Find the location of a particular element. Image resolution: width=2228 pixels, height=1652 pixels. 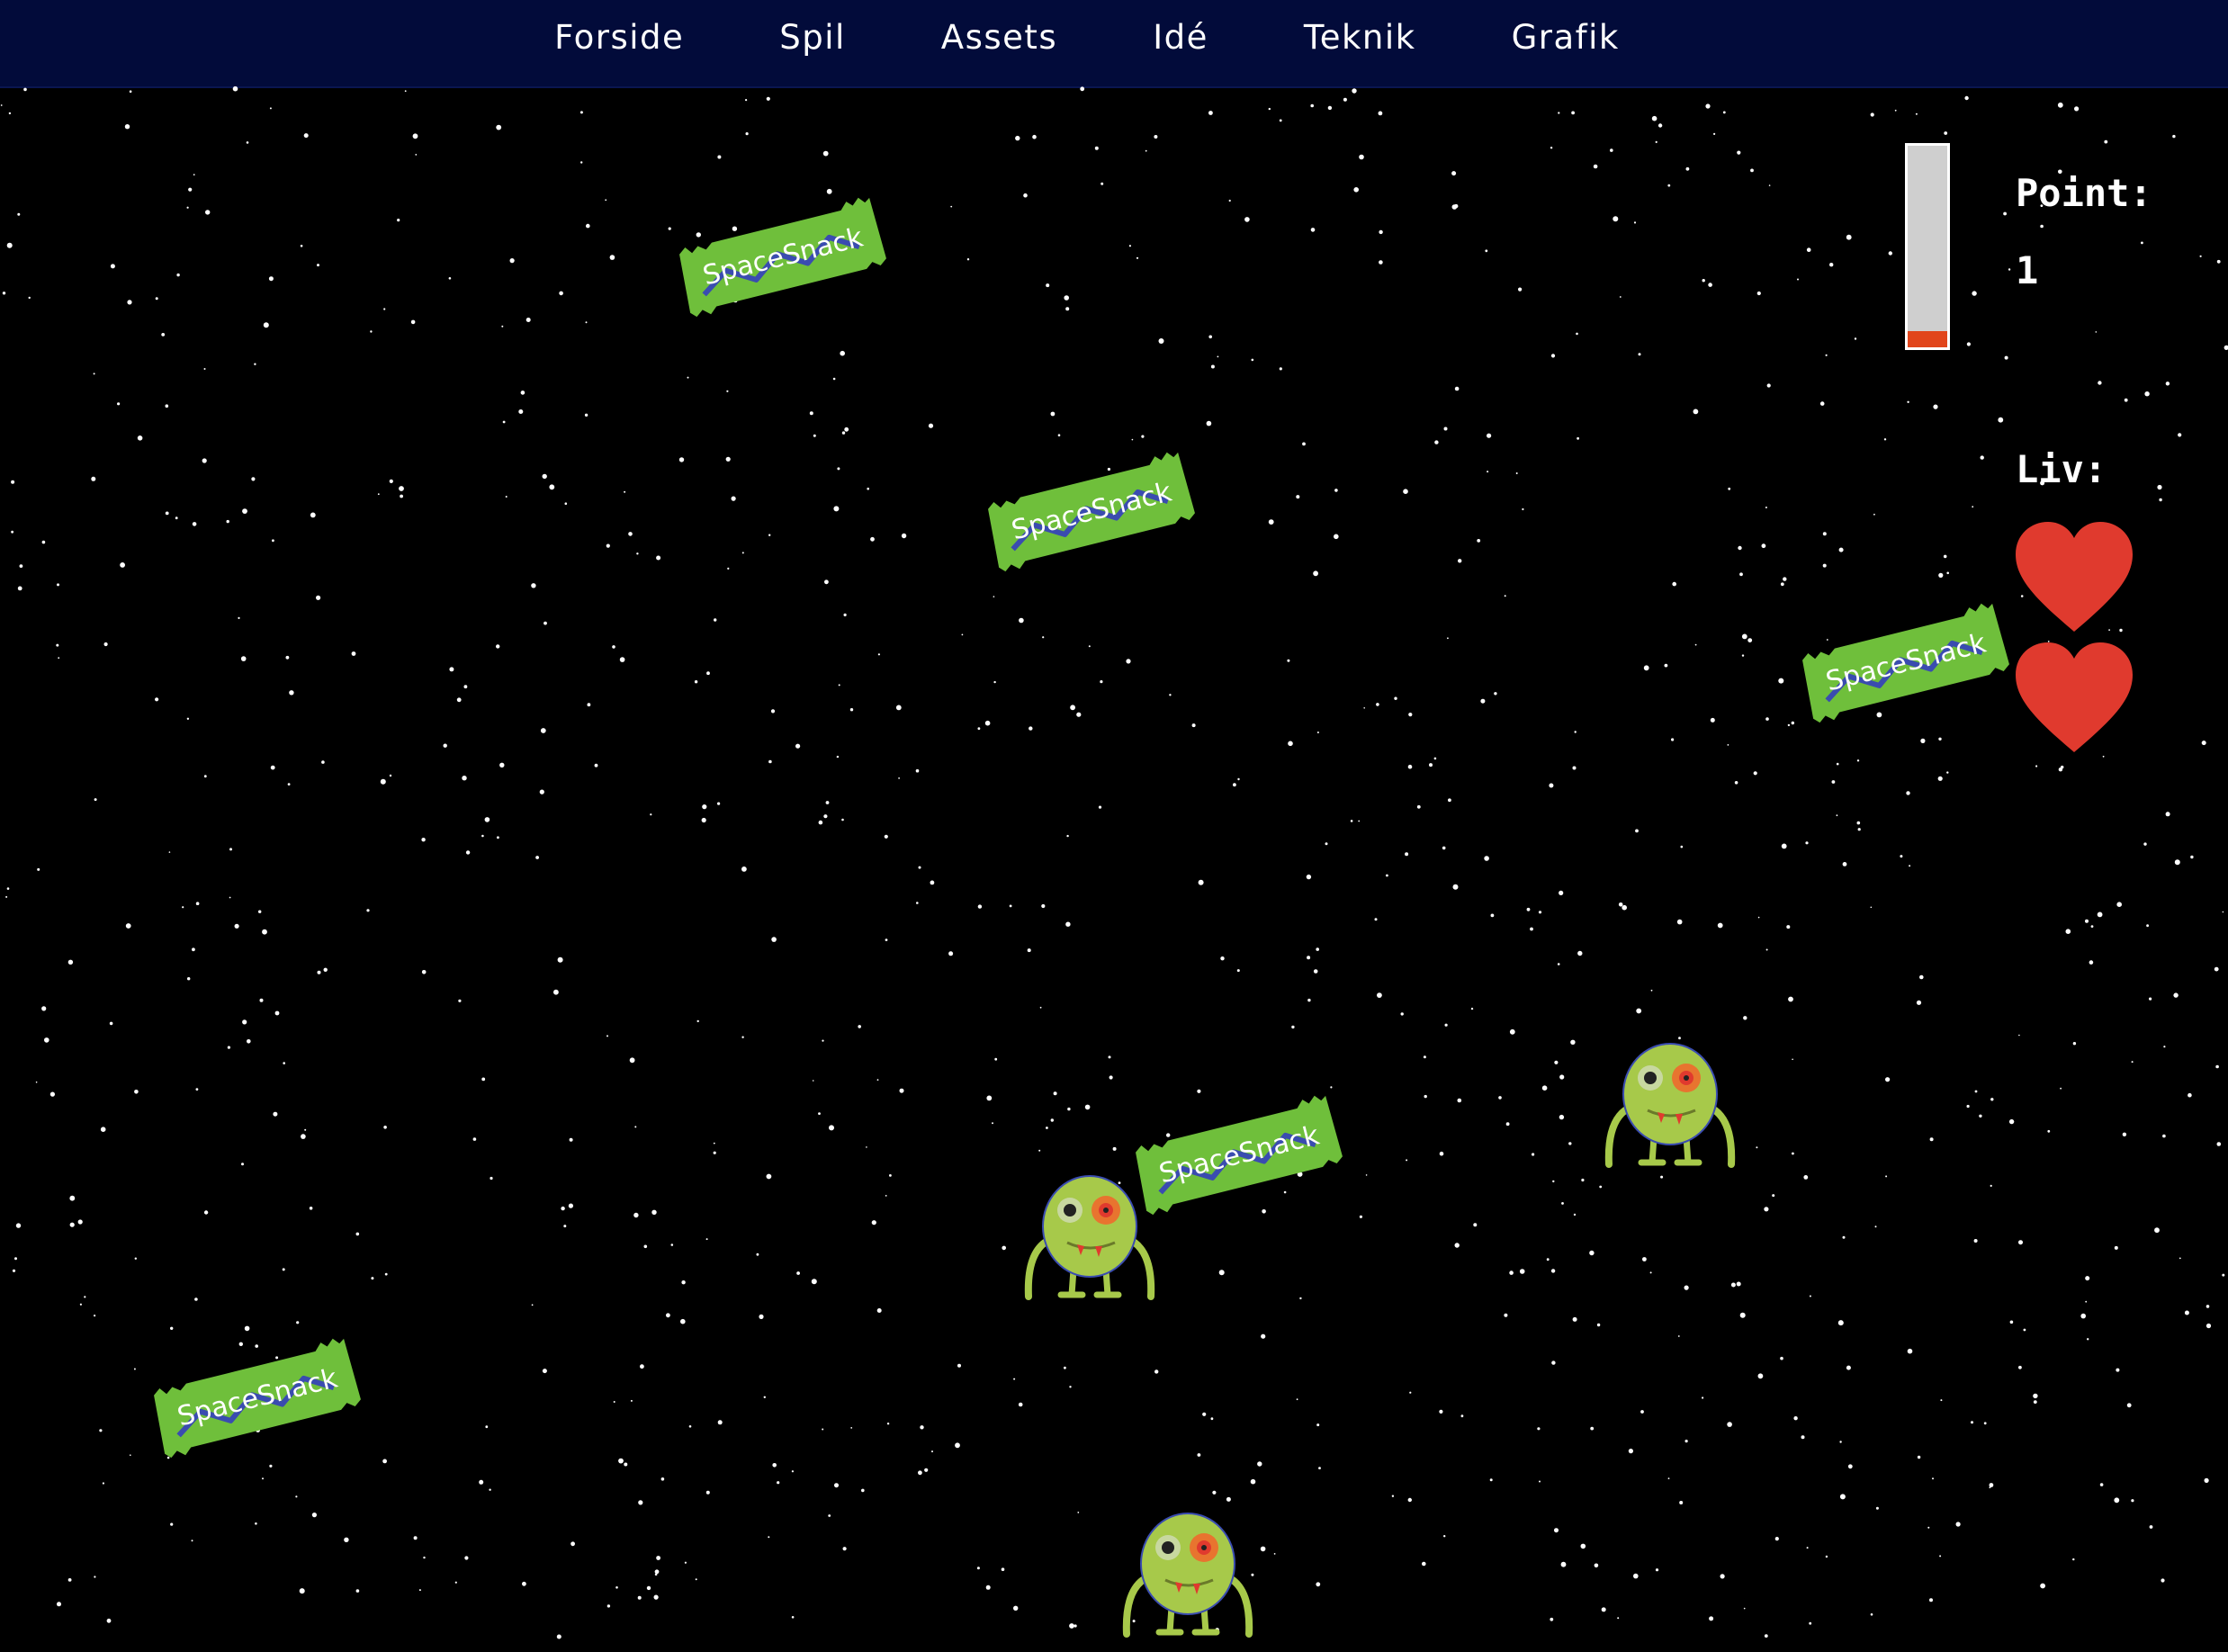

nav-link-teknik: Teknik is located at coordinates (1360, 43).